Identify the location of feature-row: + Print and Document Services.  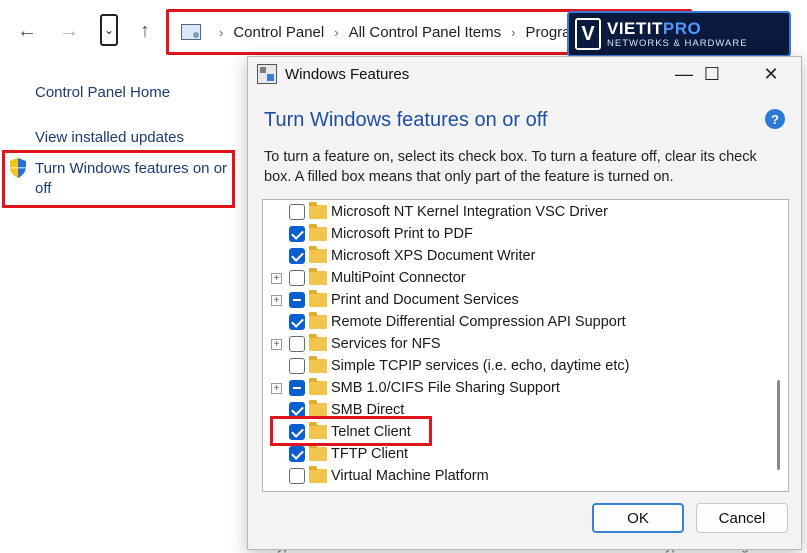
(518, 300).